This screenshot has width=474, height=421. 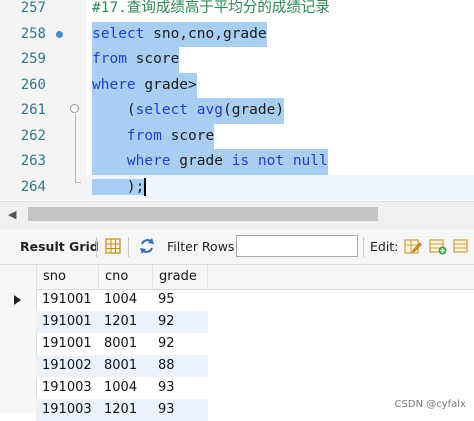 What do you see at coordinates (145, 186) in the screenshot?
I see `text-caret` at bounding box center [145, 186].